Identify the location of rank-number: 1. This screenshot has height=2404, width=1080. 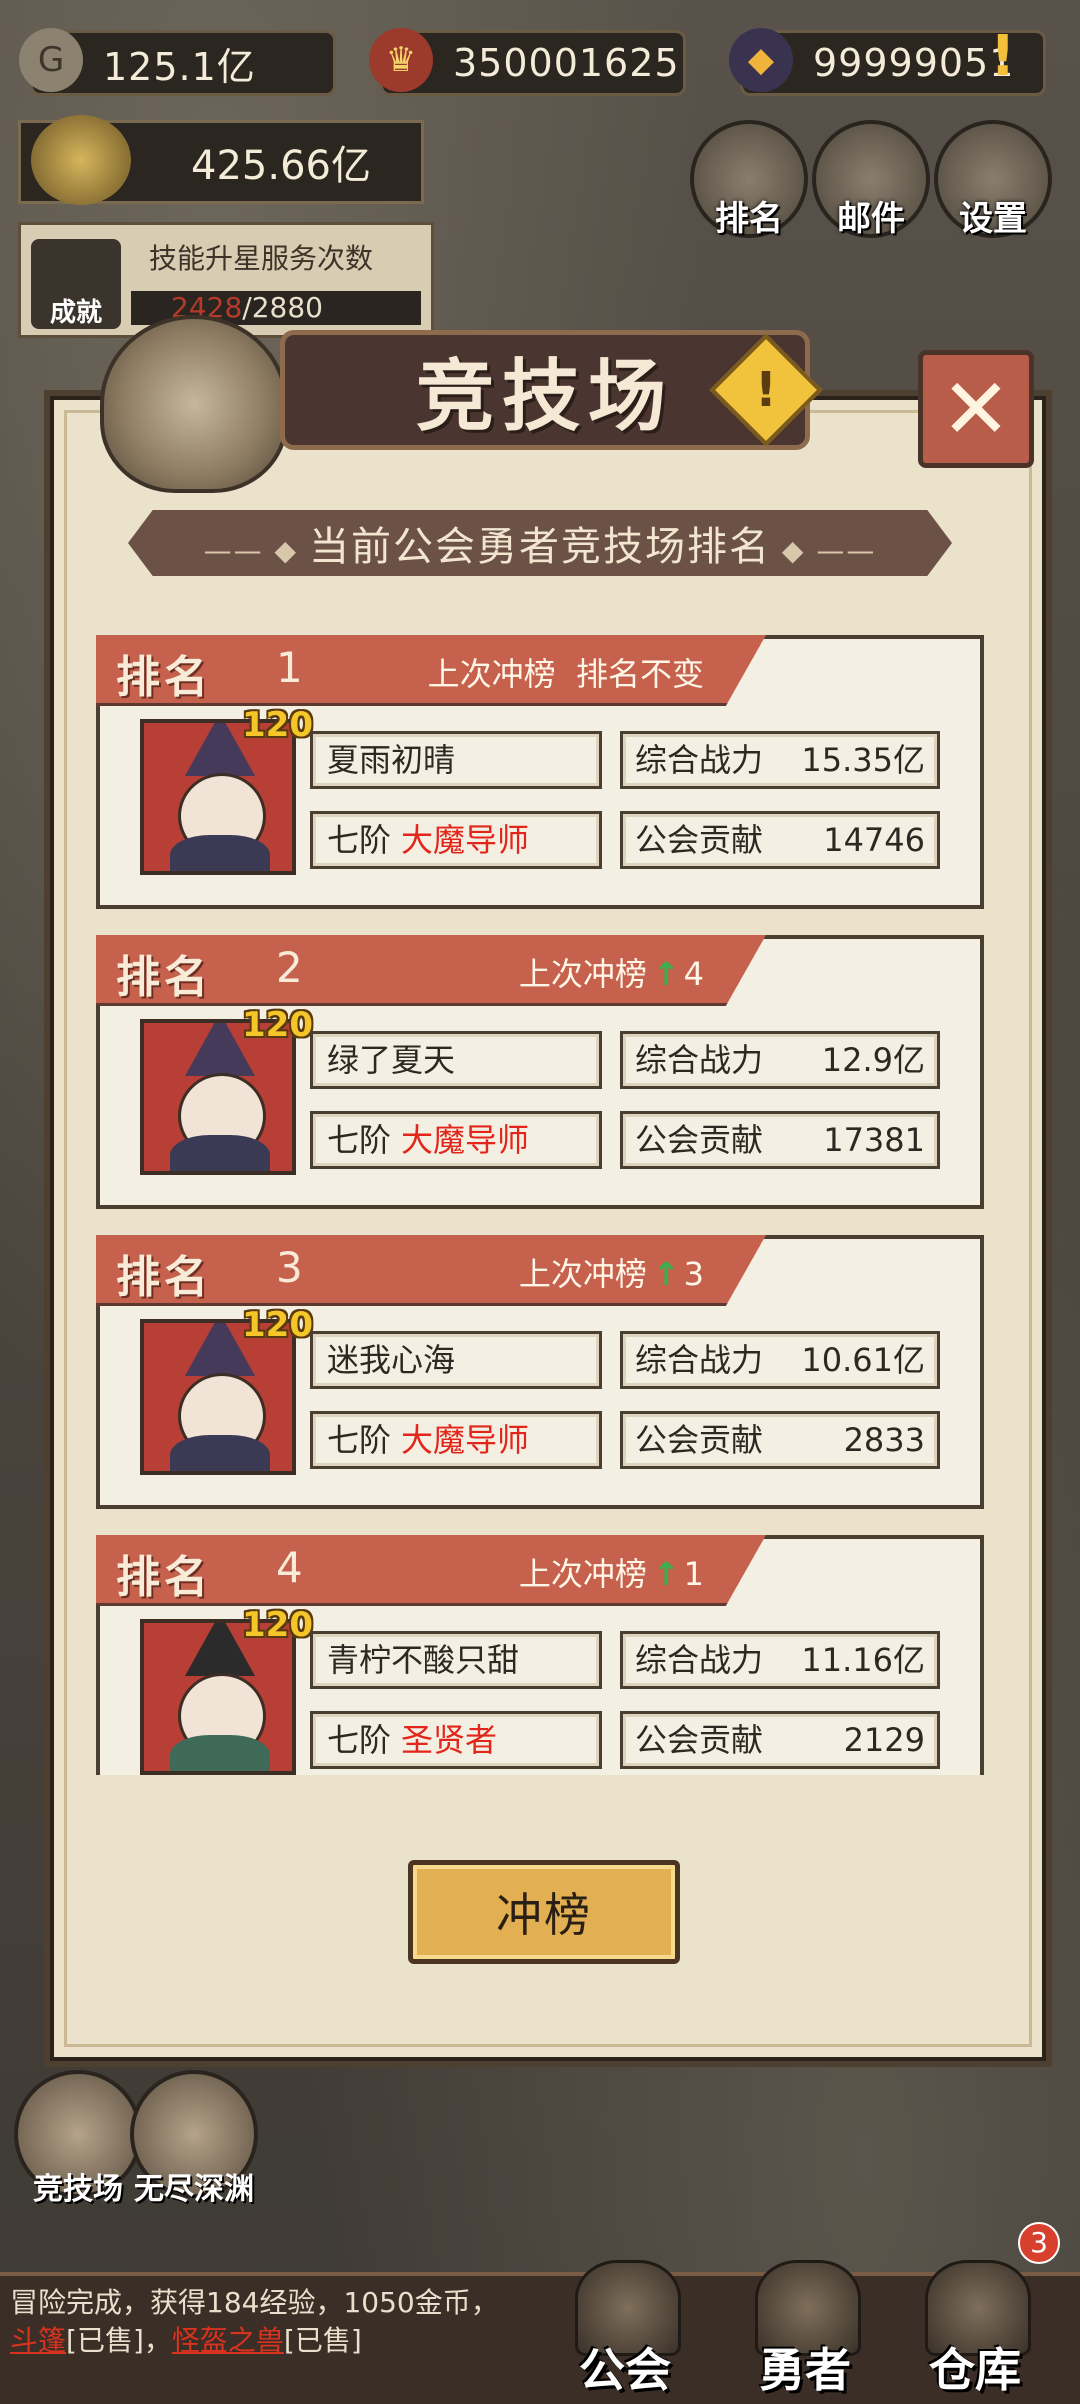
(289, 667).